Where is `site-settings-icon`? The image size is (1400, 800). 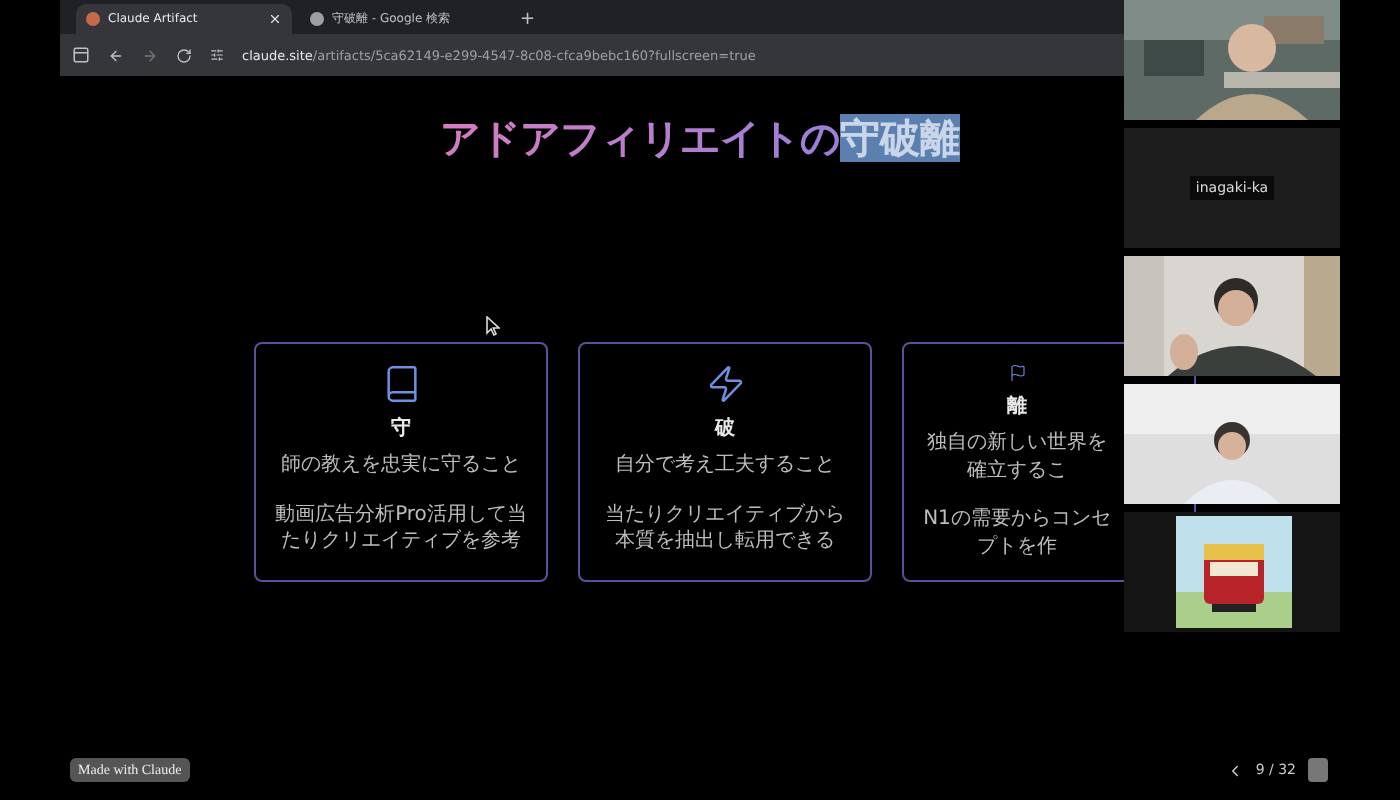 site-settings-icon is located at coordinates (217, 55).